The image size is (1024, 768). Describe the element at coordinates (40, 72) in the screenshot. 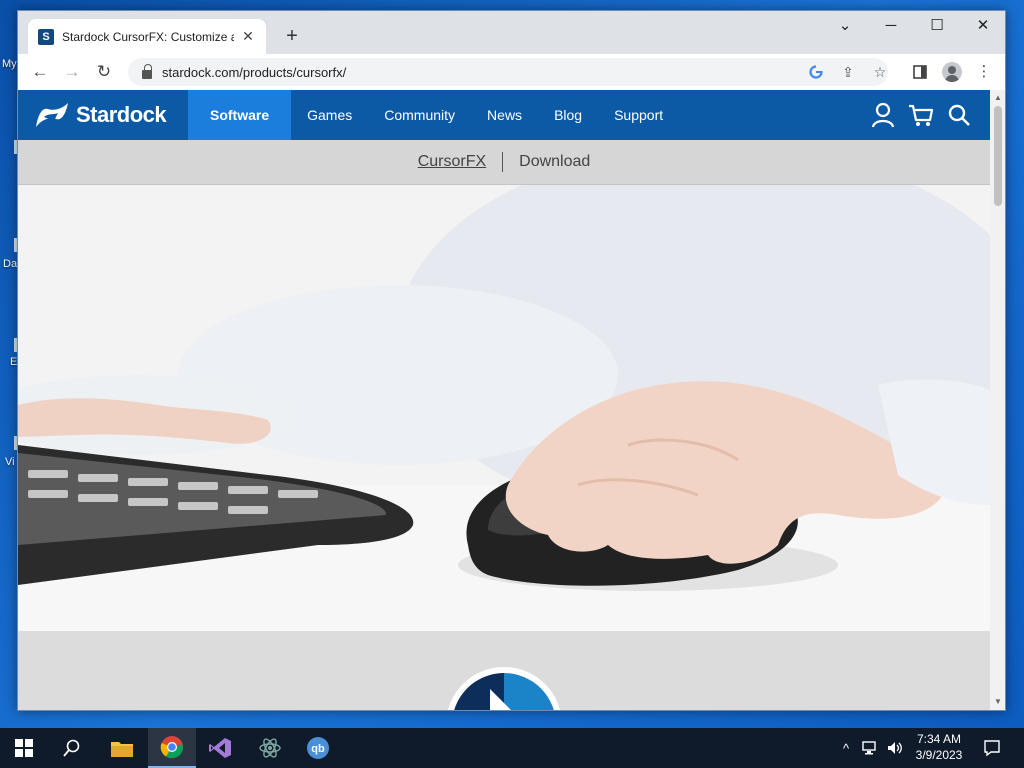

I see `back-button: ←` at that location.